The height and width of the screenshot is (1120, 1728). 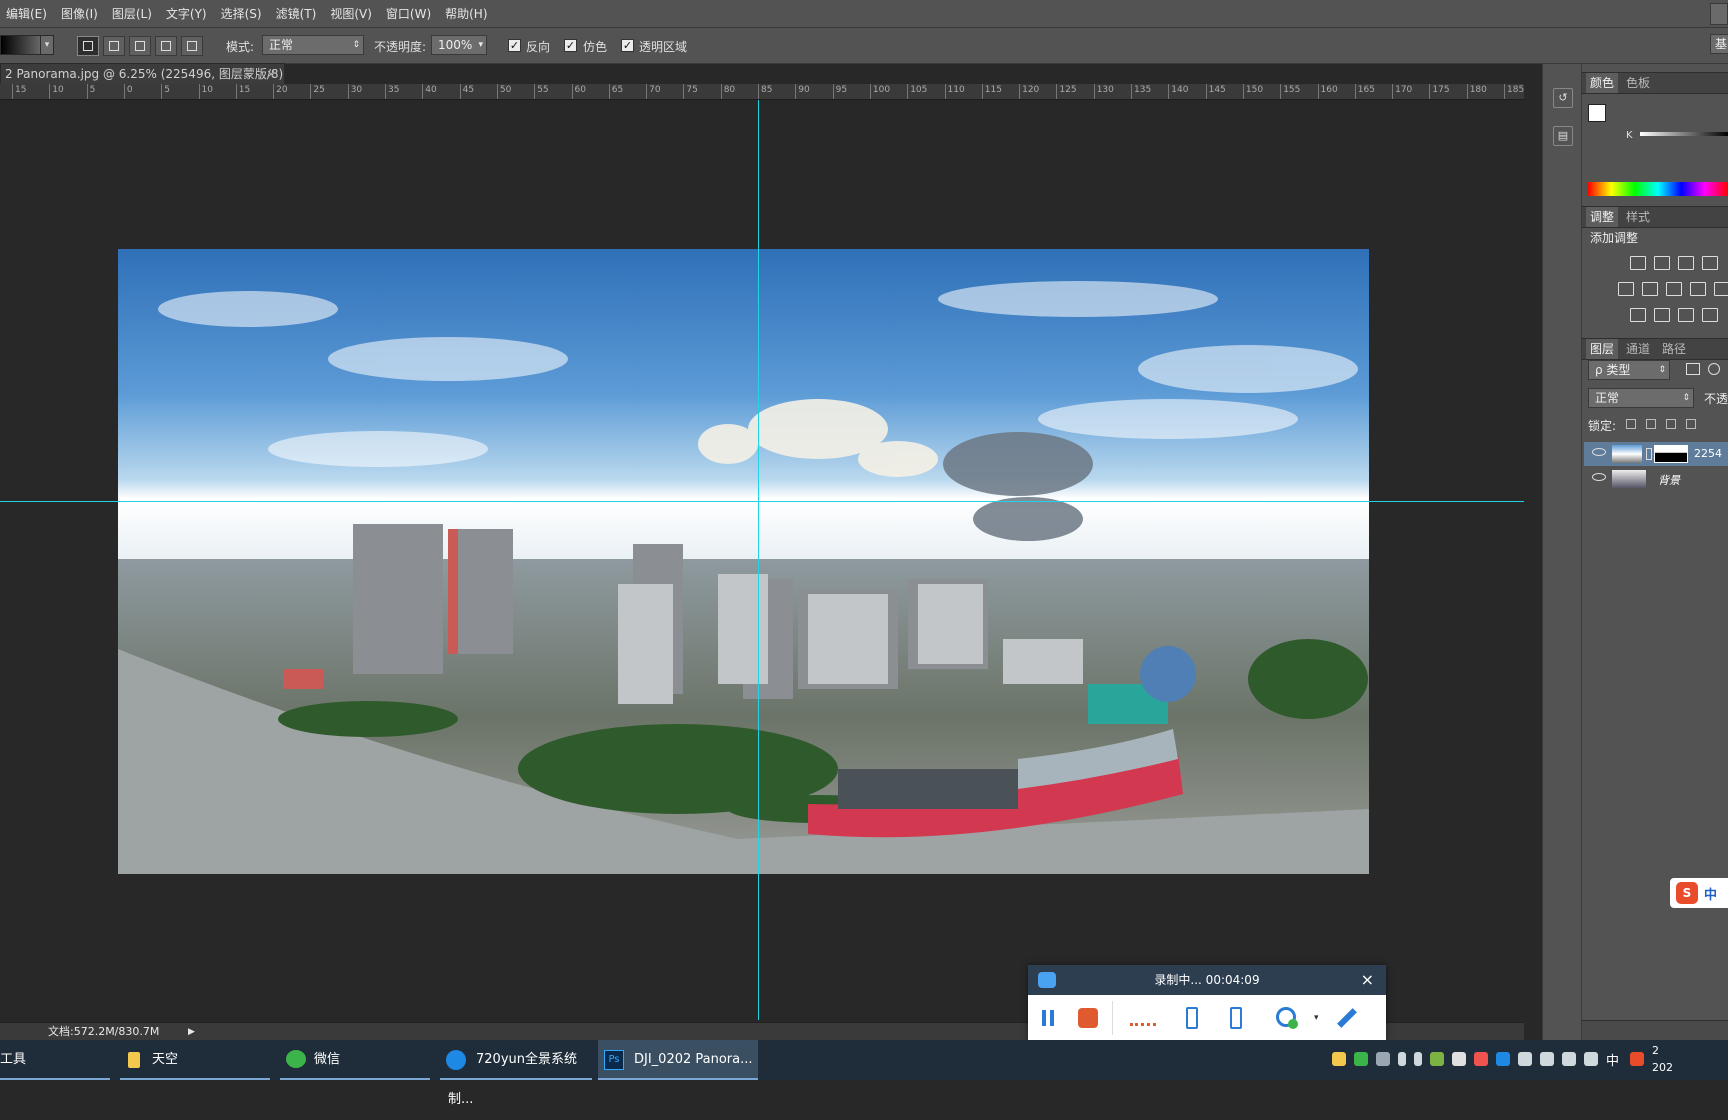 What do you see at coordinates (1612, 1059) in the screenshot?
I see `ime-indicator: 中` at bounding box center [1612, 1059].